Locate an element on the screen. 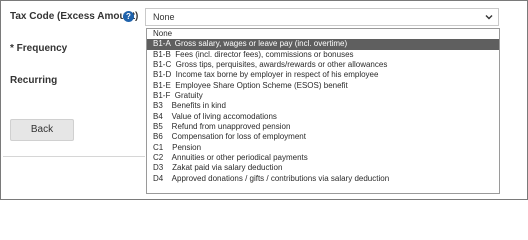 Image resolution: width=528 pixels, height=240 pixels. dropdown-option: B6 Compensation for loss of employment is located at coordinates (323, 137).